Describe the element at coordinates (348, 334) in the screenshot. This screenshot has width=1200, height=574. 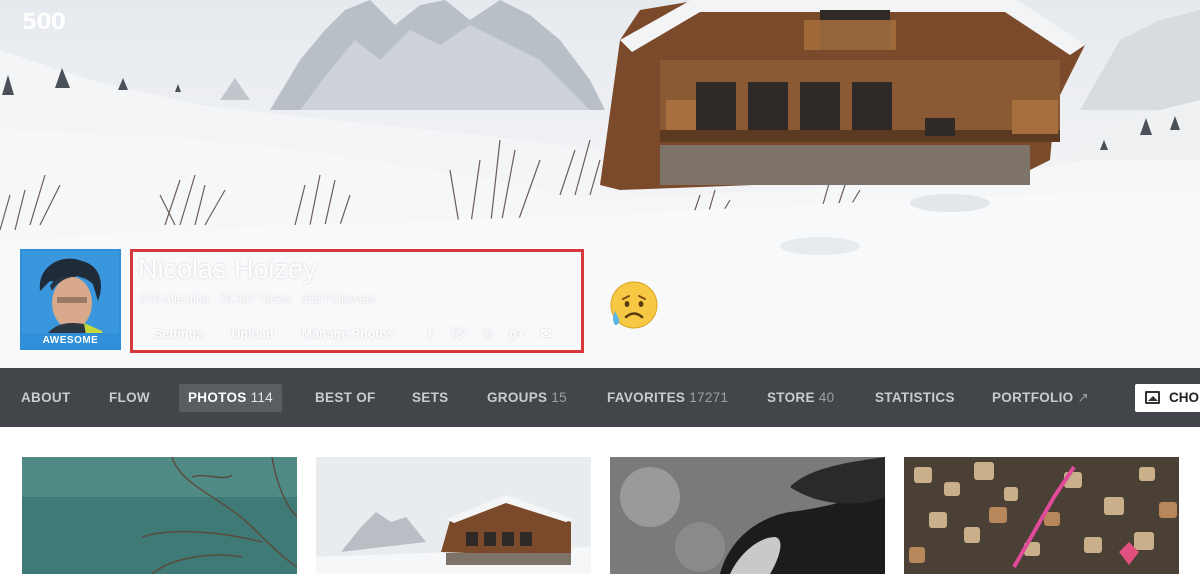
I see `manage-photos-button: Manage Photos` at that location.